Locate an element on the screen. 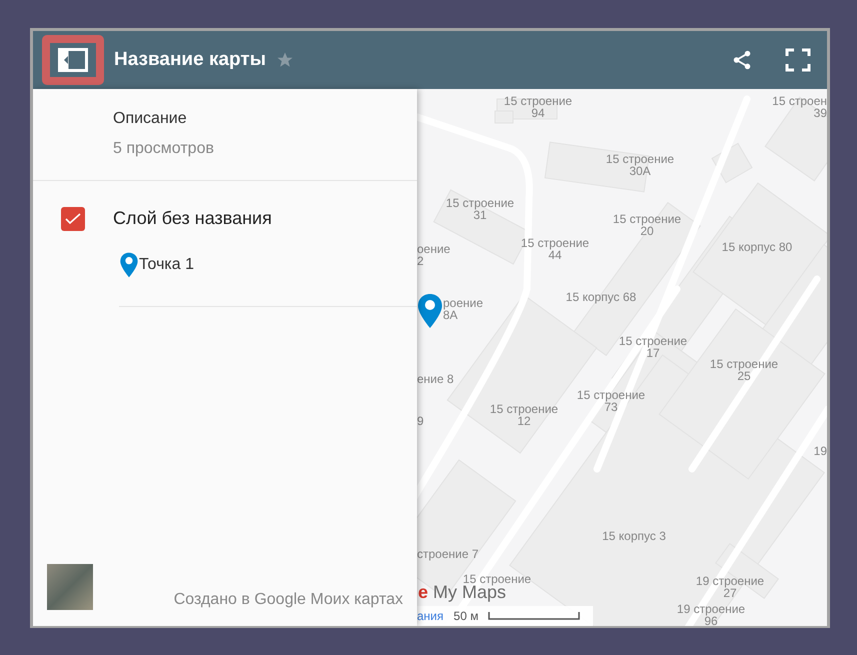 Image resolution: width=857 pixels, height=655 pixels. building-label: 15 строение 20 is located at coordinates (647, 225).